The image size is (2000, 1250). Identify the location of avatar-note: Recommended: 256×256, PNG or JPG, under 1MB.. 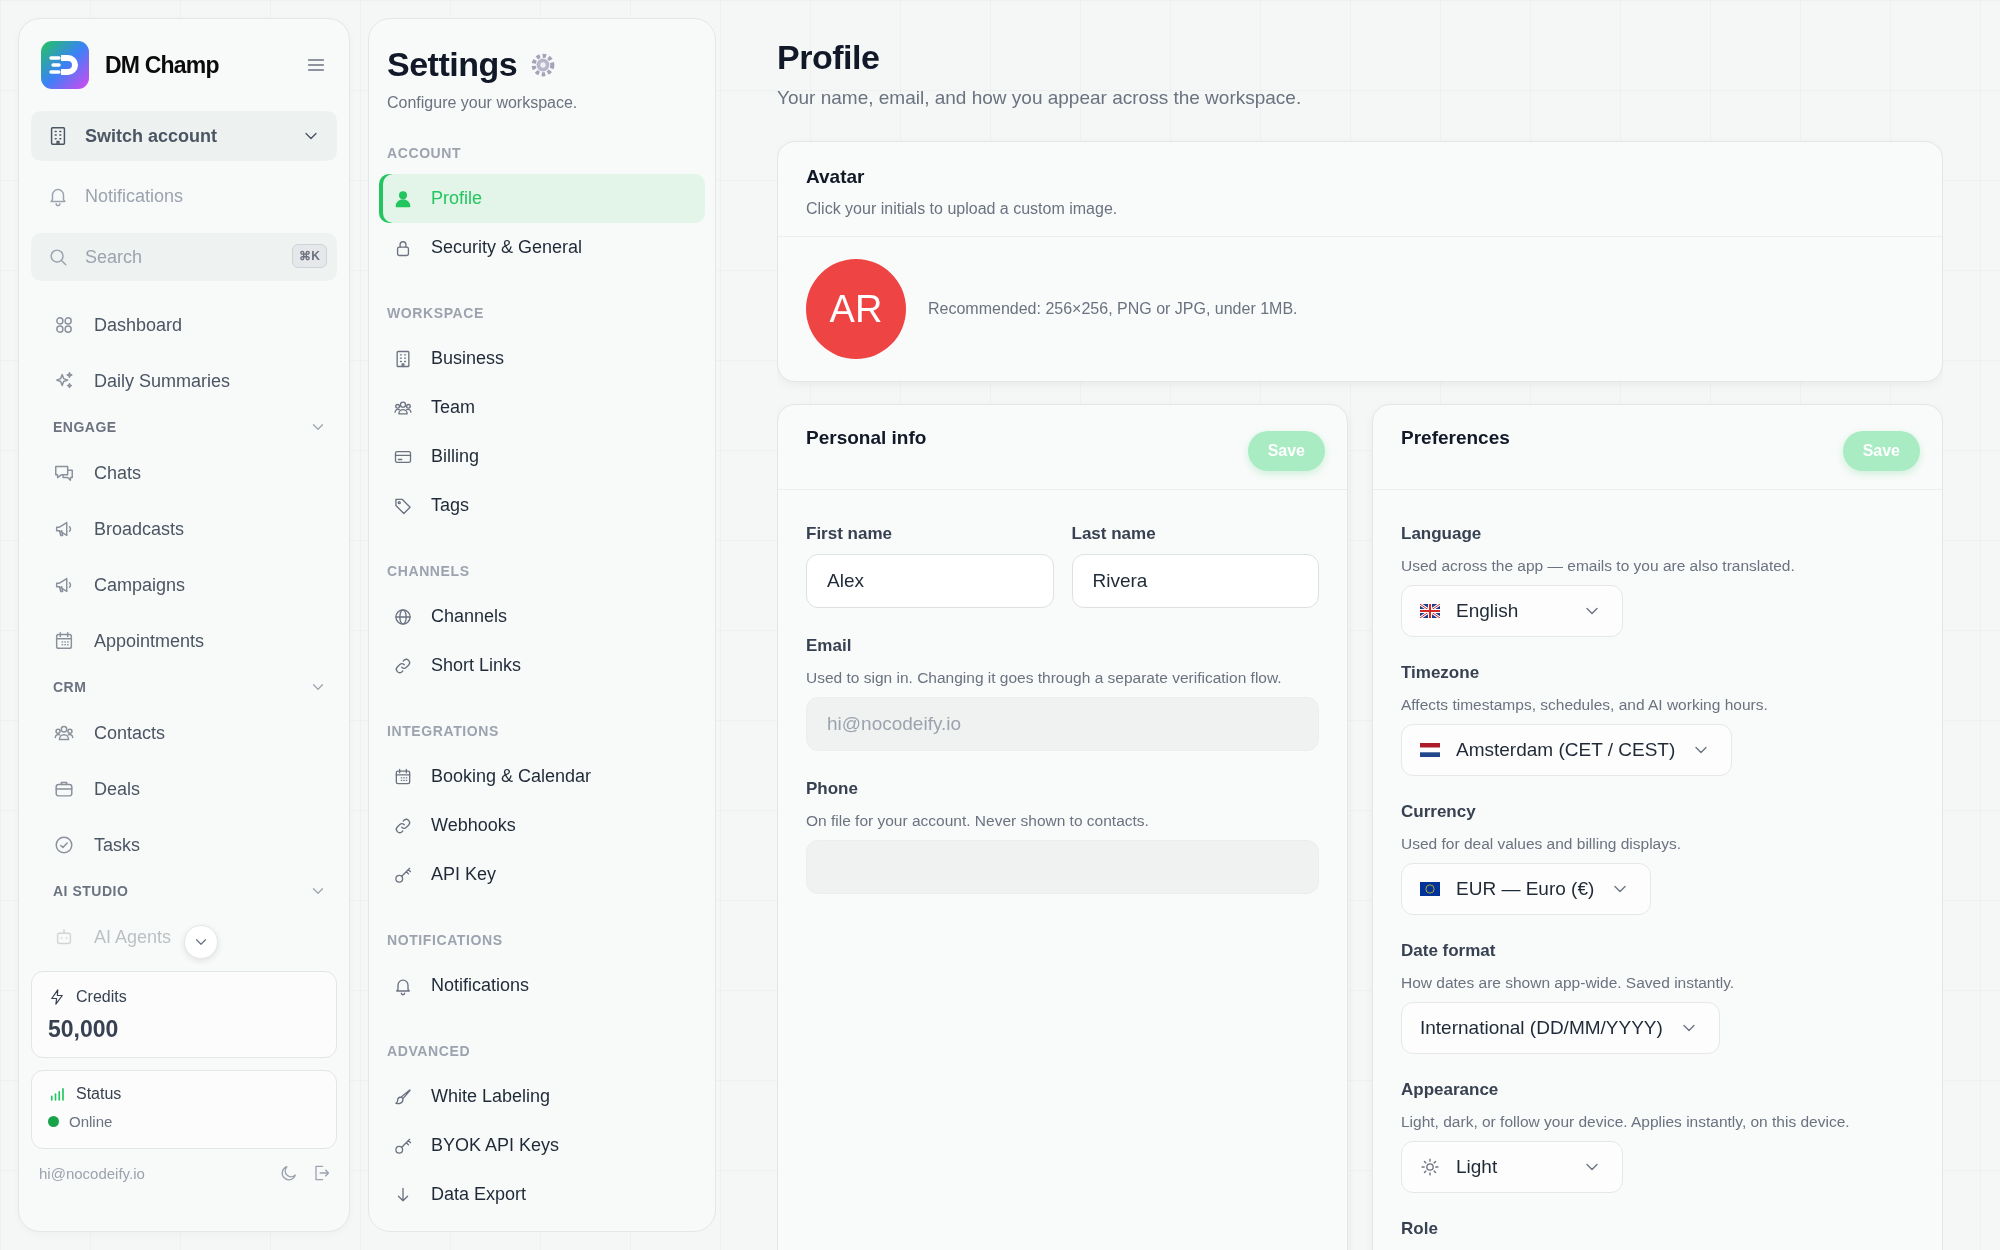
(1113, 309).